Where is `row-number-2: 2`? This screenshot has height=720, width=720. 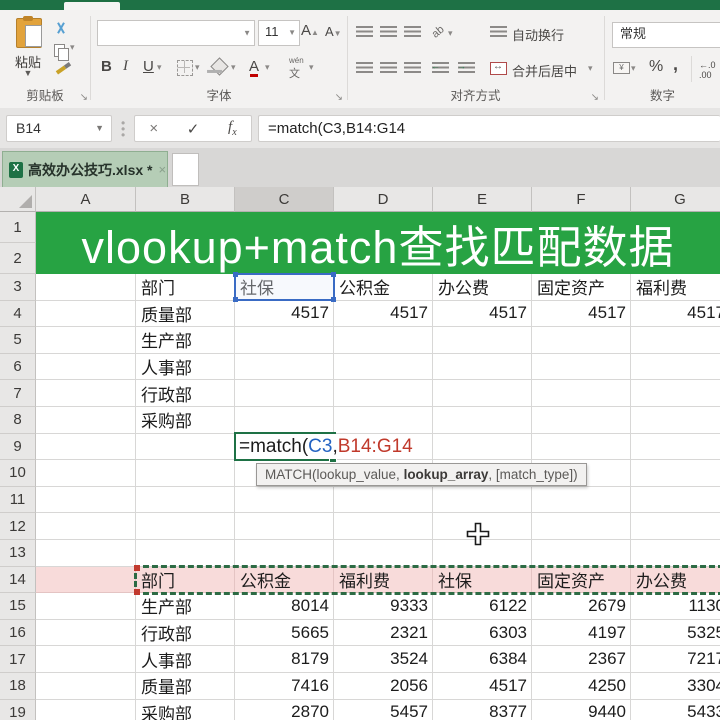 row-number-2: 2 is located at coordinates (18, 258).